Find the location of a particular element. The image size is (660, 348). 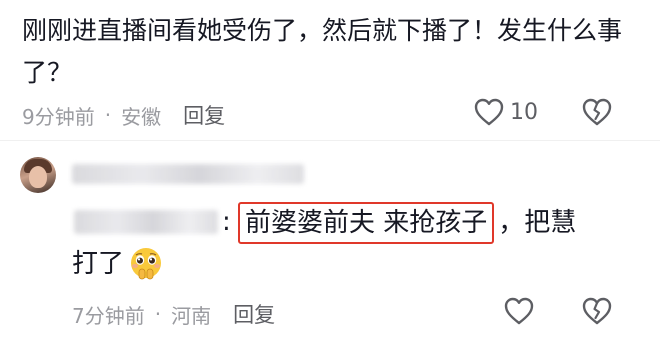

avatar is located at coordinates (38, 175).